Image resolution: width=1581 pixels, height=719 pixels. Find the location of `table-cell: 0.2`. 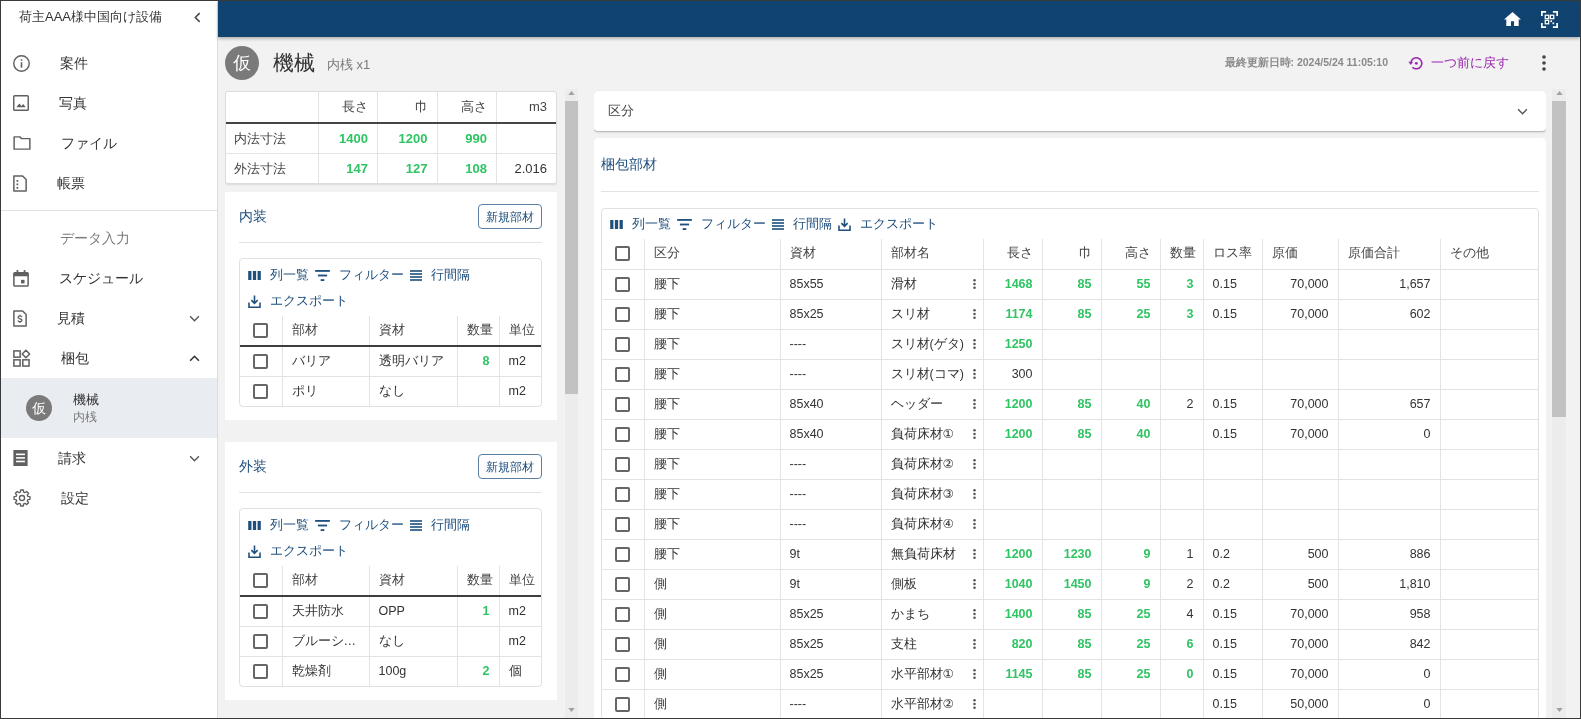

table-cell: 0.2 is located at coordinates (1232, 584).